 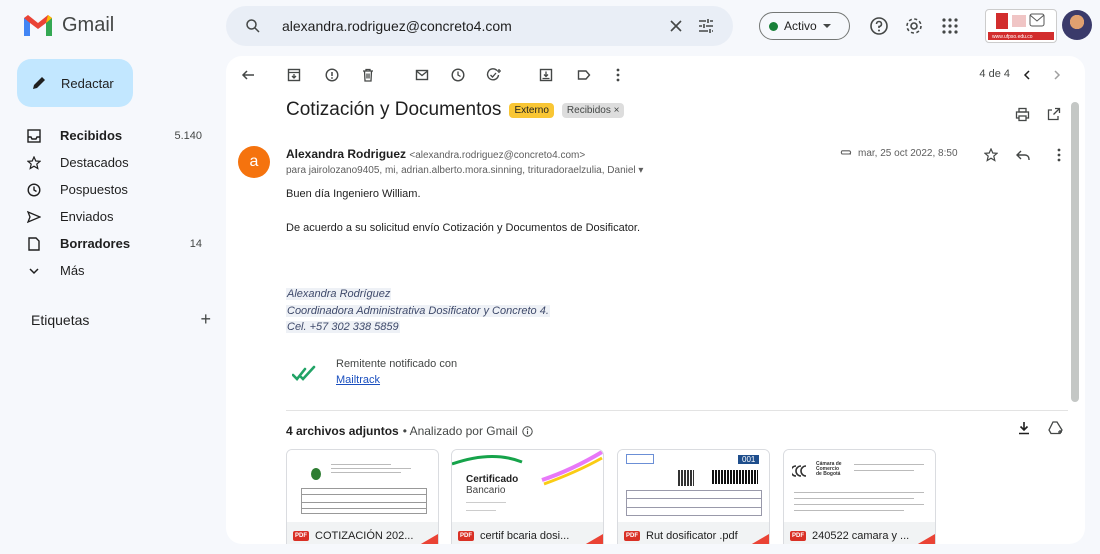 I want to click on status-label: Activo, so click(x=800, y=26).